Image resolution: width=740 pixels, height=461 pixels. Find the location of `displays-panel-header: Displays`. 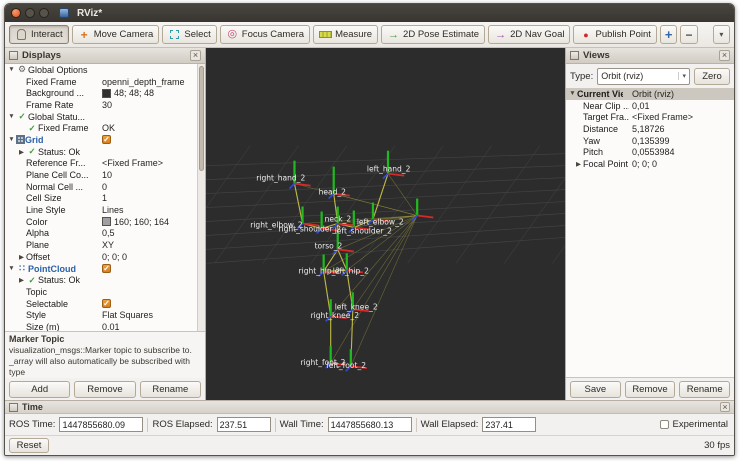

displays-panel-header: Displays is located at coordinates (105, 56).